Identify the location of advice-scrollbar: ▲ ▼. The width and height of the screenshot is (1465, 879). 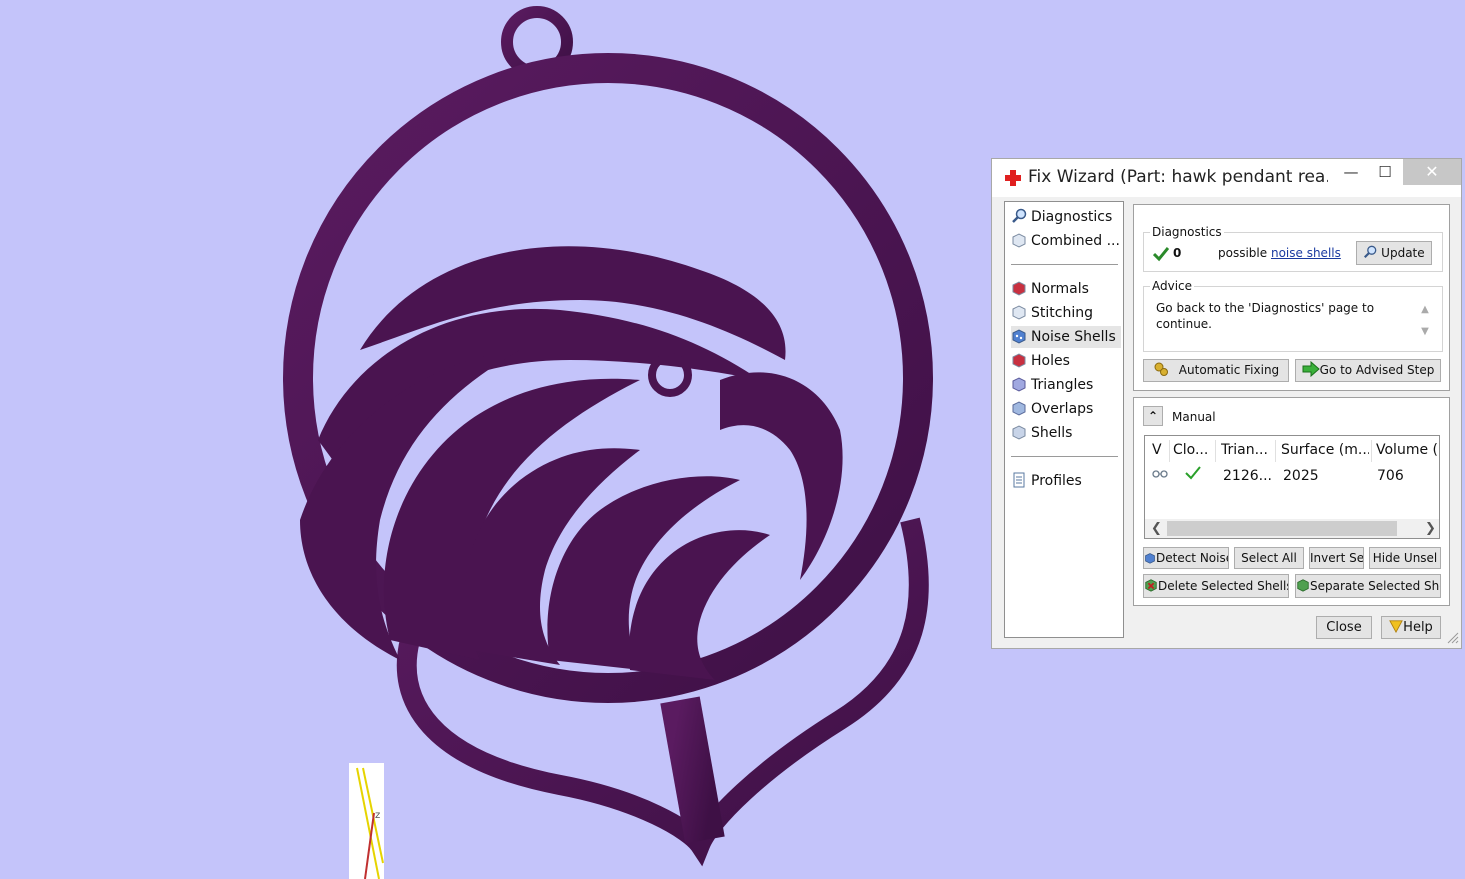
(1425, 321).